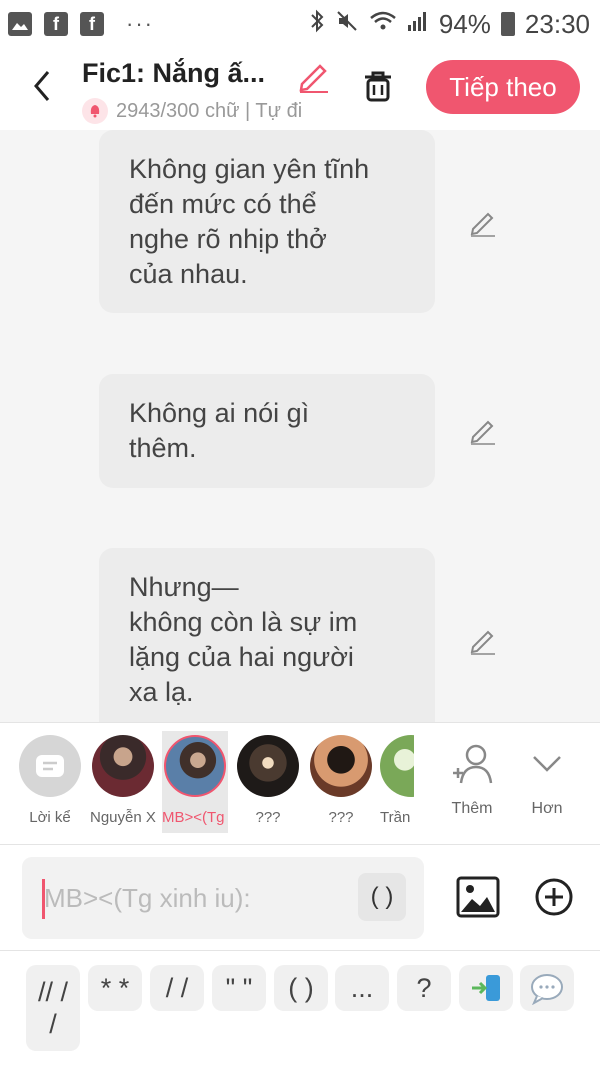  I want to click on more-notifications-icon: ···, so click(140, 23).